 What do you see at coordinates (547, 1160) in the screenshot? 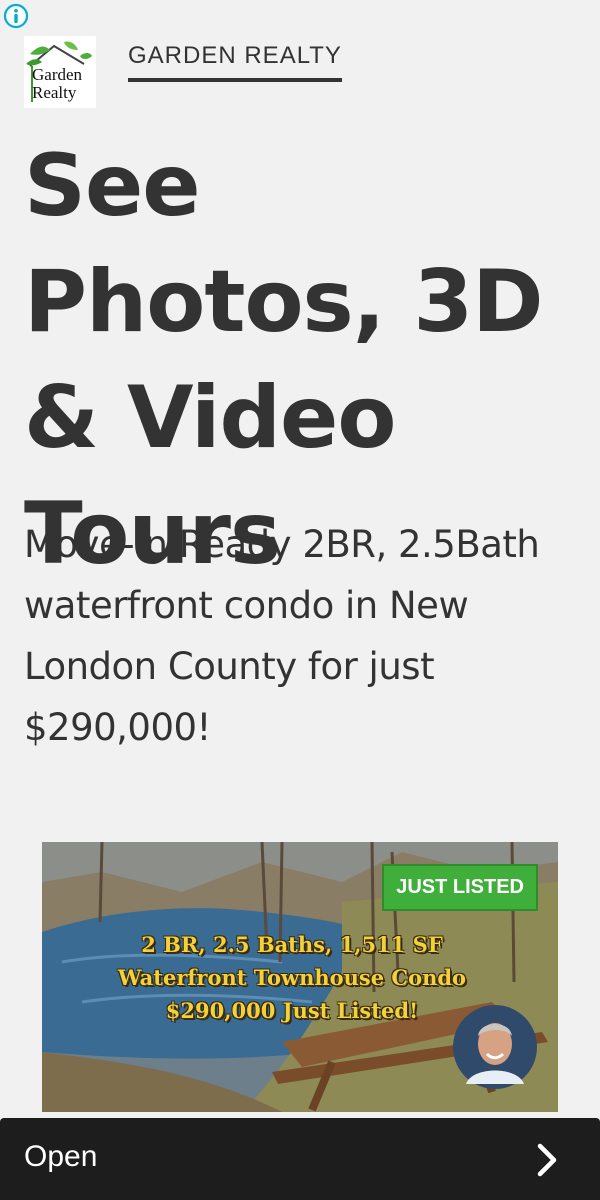
I see `chevron-right-icon` at bounding box center [547, 1160].